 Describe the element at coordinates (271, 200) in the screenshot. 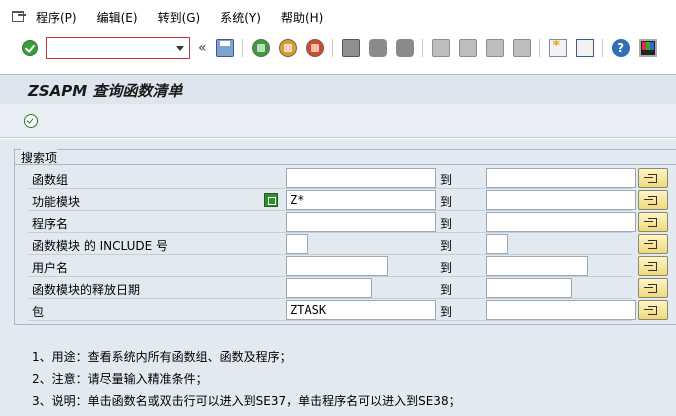

I see `selection-option-icon` at that location.